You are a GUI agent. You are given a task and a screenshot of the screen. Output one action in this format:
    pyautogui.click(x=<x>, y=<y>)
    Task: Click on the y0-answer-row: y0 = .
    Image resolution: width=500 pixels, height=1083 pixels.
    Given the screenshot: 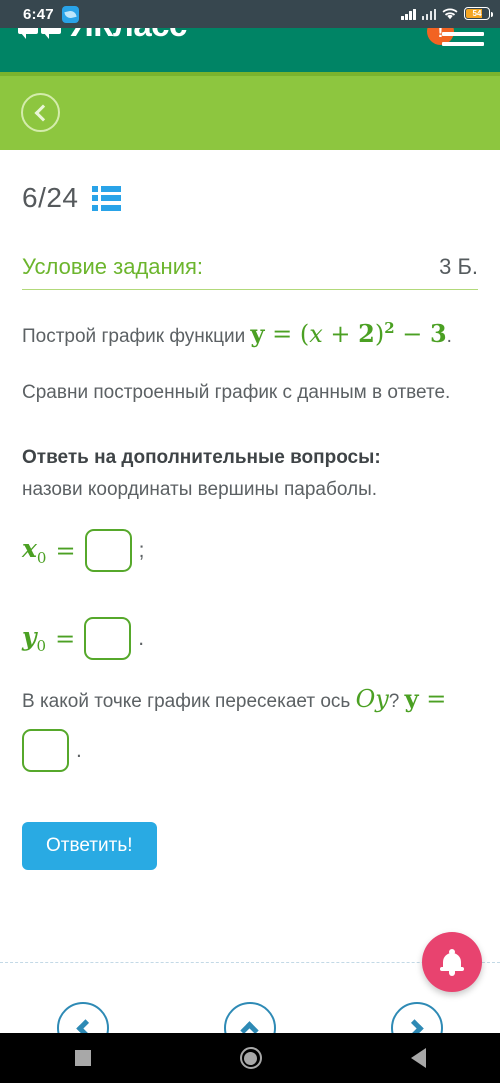 What is the action you would take?
    pyautogui.click(x=250, y=639)
    